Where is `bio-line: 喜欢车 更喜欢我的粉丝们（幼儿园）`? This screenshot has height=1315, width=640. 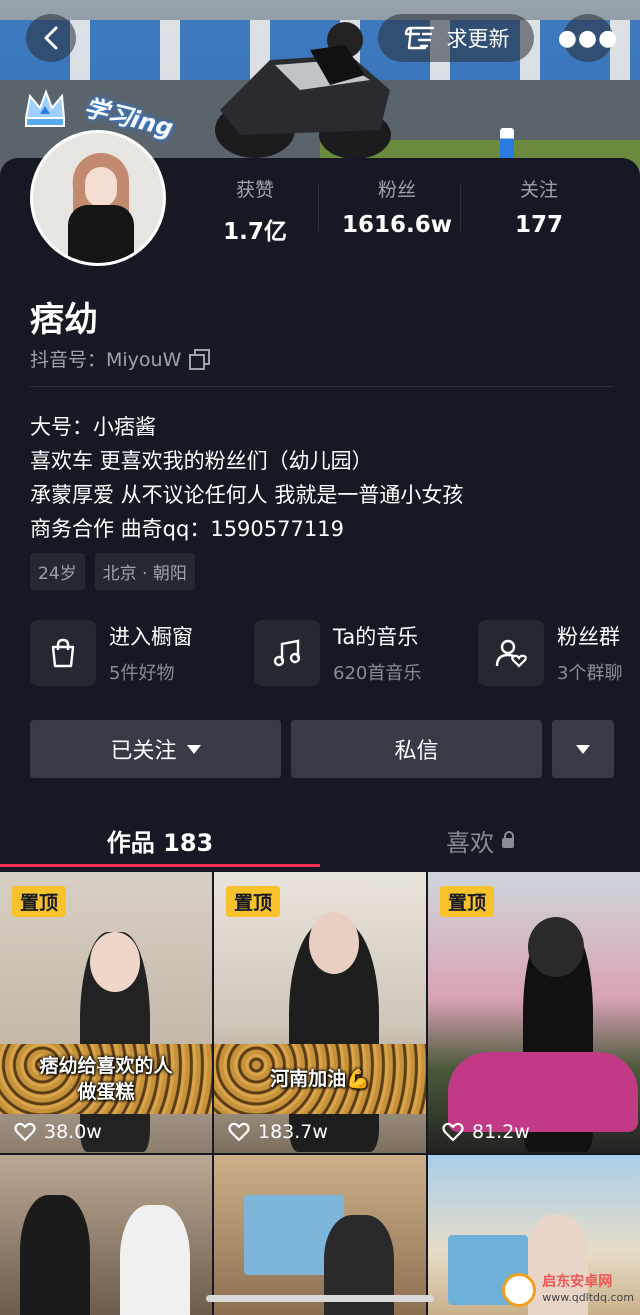
bio-line: 喜欢车 更喜欢我的粉丝们（幼儿园） is located at coordinates (201, 461).